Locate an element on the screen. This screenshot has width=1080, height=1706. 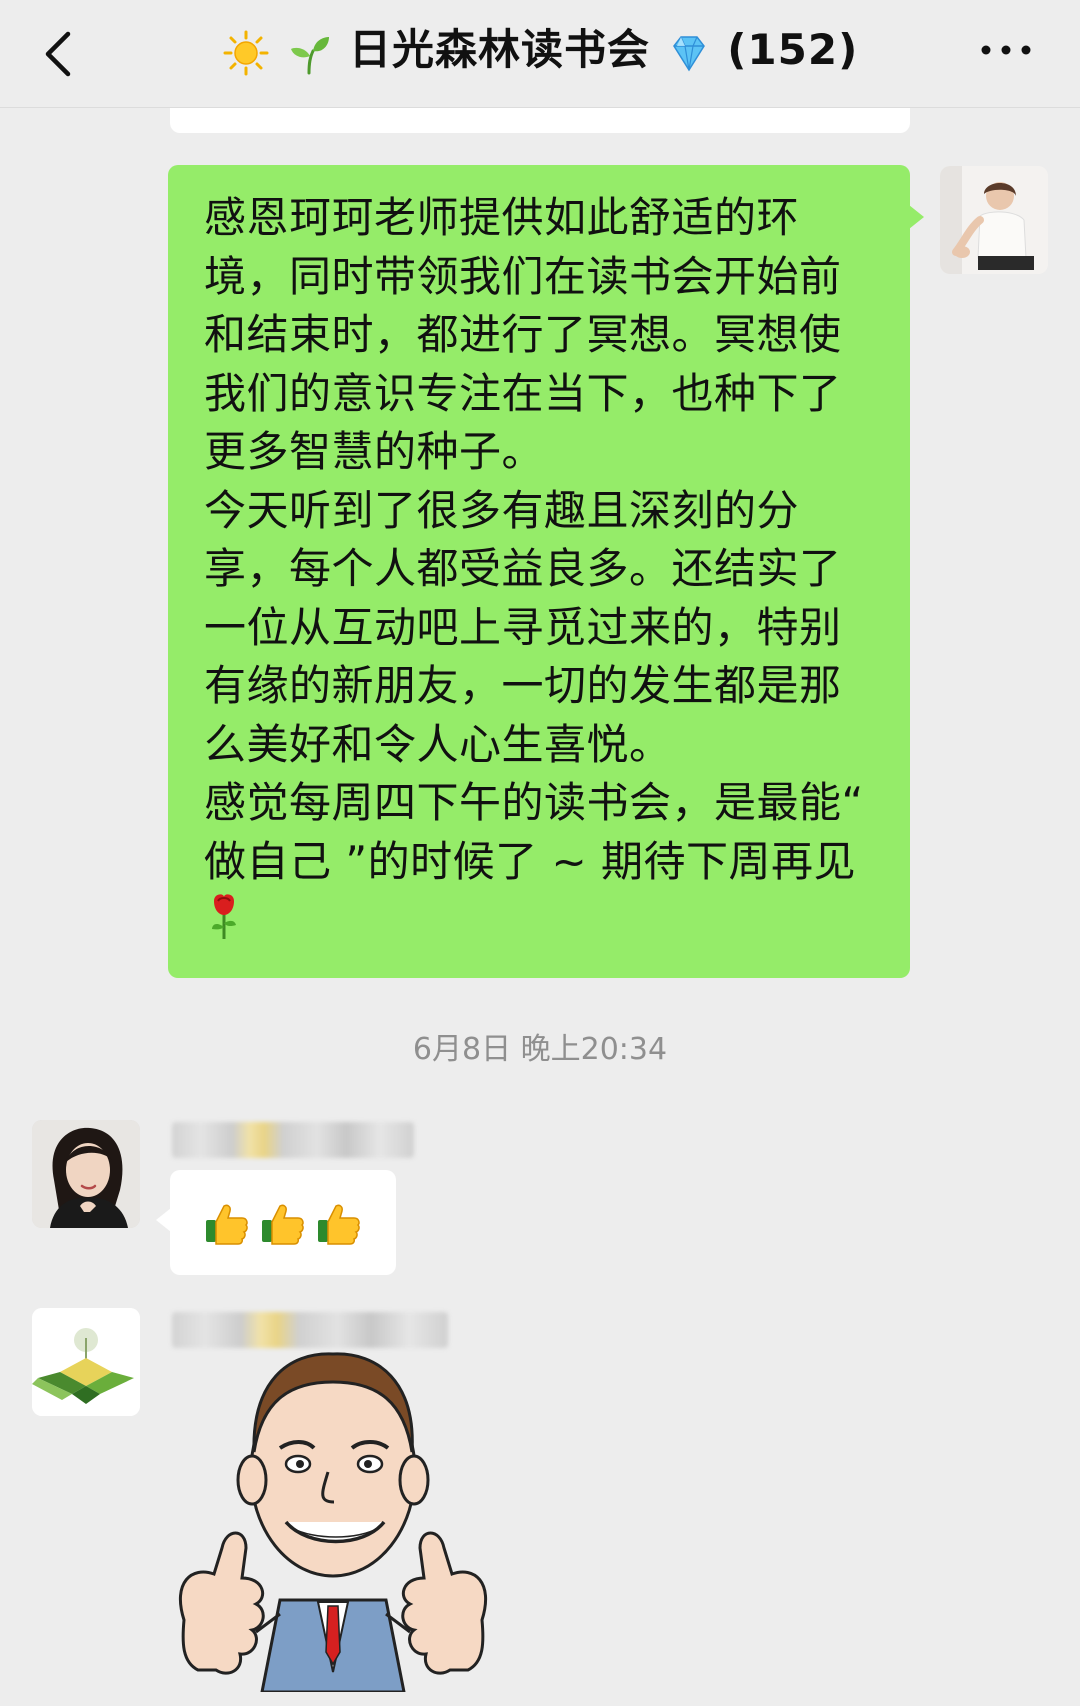
chat-header: 日光森林读书会 (152) is located at coordinates (540, 54).